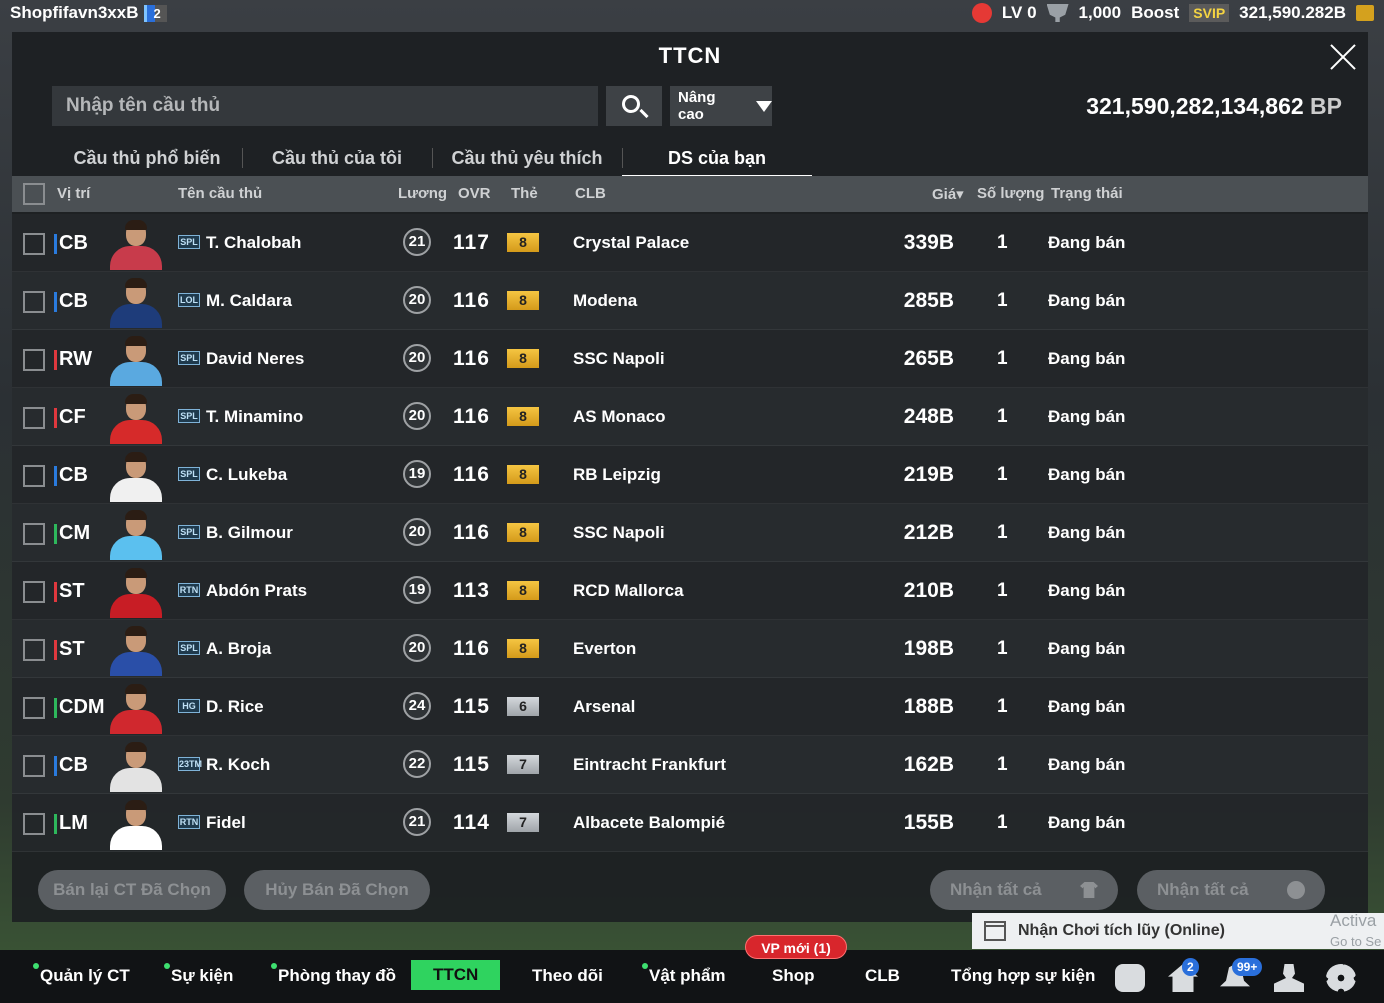 This screenshot has height=1003, width=1384. Describe the element at coordinates (226, 823) in the screenshot. I see `player-name: Fidel` at that location.